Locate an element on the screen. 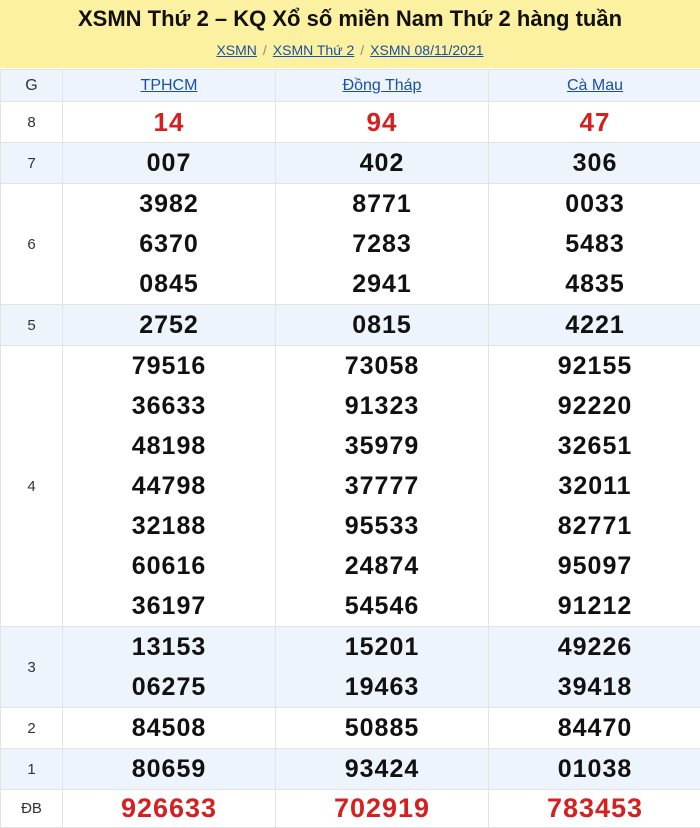 This screenshot has height=828, width=700. lottery-number: 19463 is located at coordinates (382, 687).